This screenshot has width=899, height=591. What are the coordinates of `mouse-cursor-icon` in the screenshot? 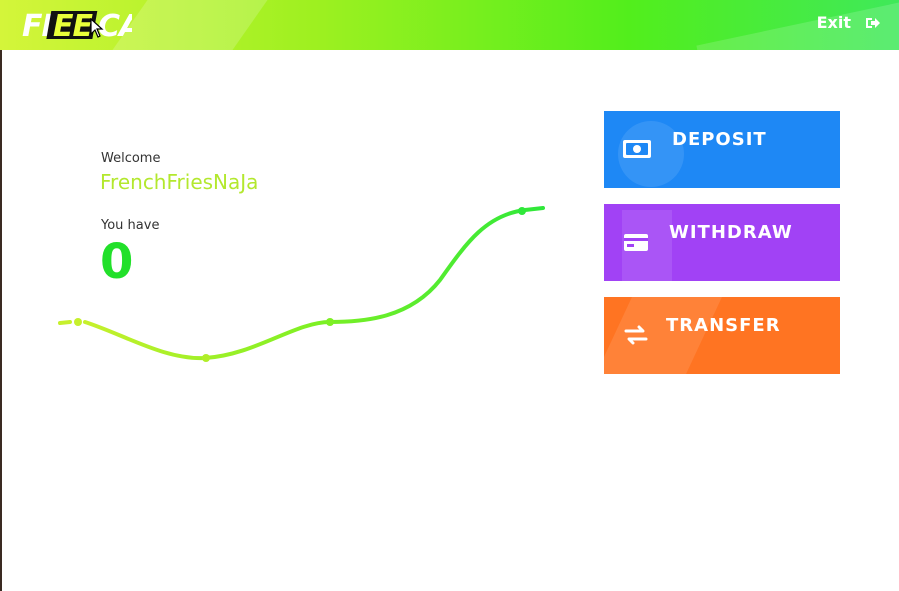 It's located at (97, 28).